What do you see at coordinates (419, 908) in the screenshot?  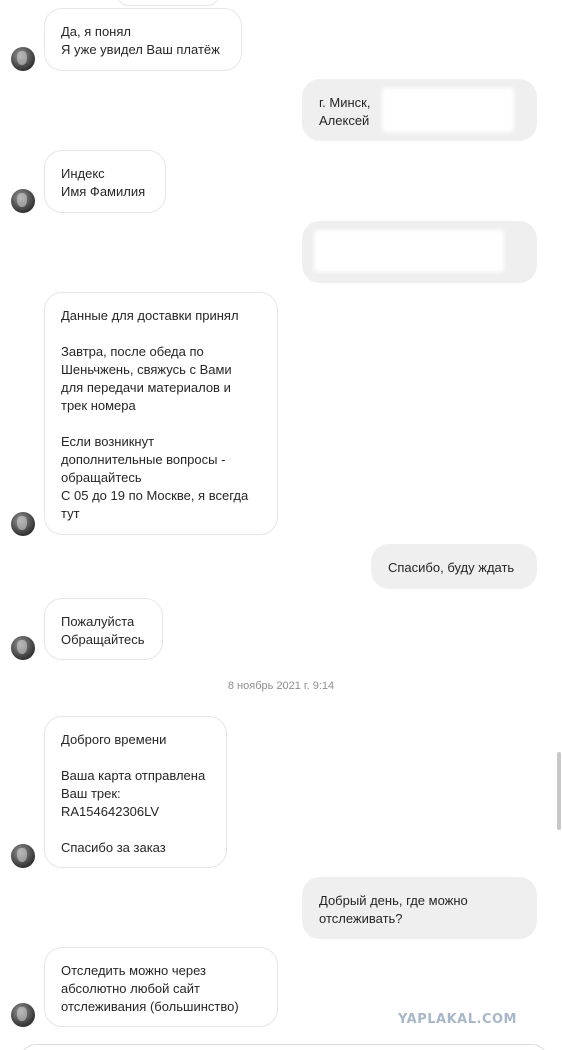 I see `outgoing-message: Добрый день, где можно отслеживать?` at bounding box center [419, 908].